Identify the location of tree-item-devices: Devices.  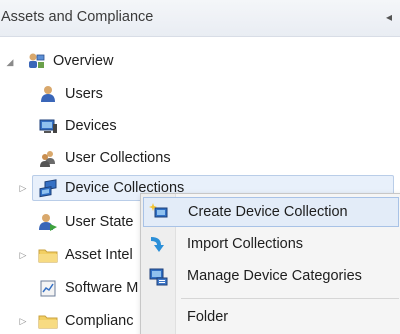
(77, 126).